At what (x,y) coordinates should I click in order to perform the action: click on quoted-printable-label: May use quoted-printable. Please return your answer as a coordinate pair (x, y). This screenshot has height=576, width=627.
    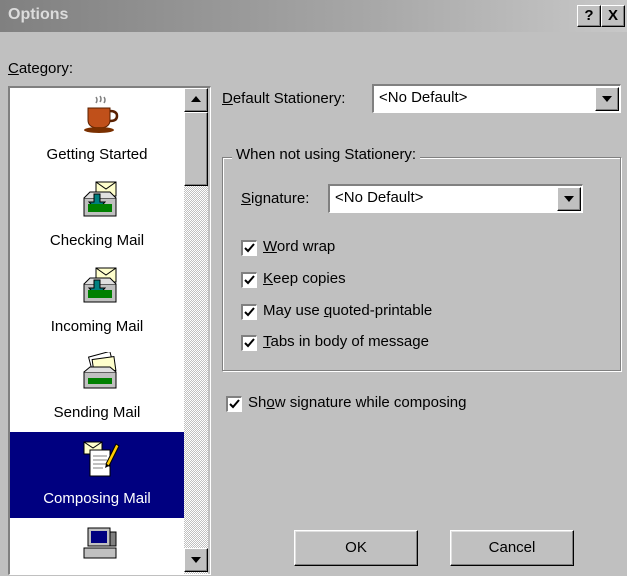
    Looking at the image, I should click on (348, 310).